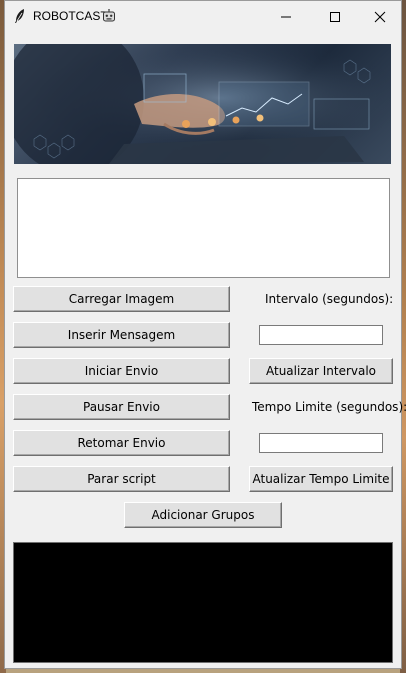 The height and width of the screenshot is (673, 406). I want to click on insert-message-button: Inserir Mensagem, so click(121, 335).